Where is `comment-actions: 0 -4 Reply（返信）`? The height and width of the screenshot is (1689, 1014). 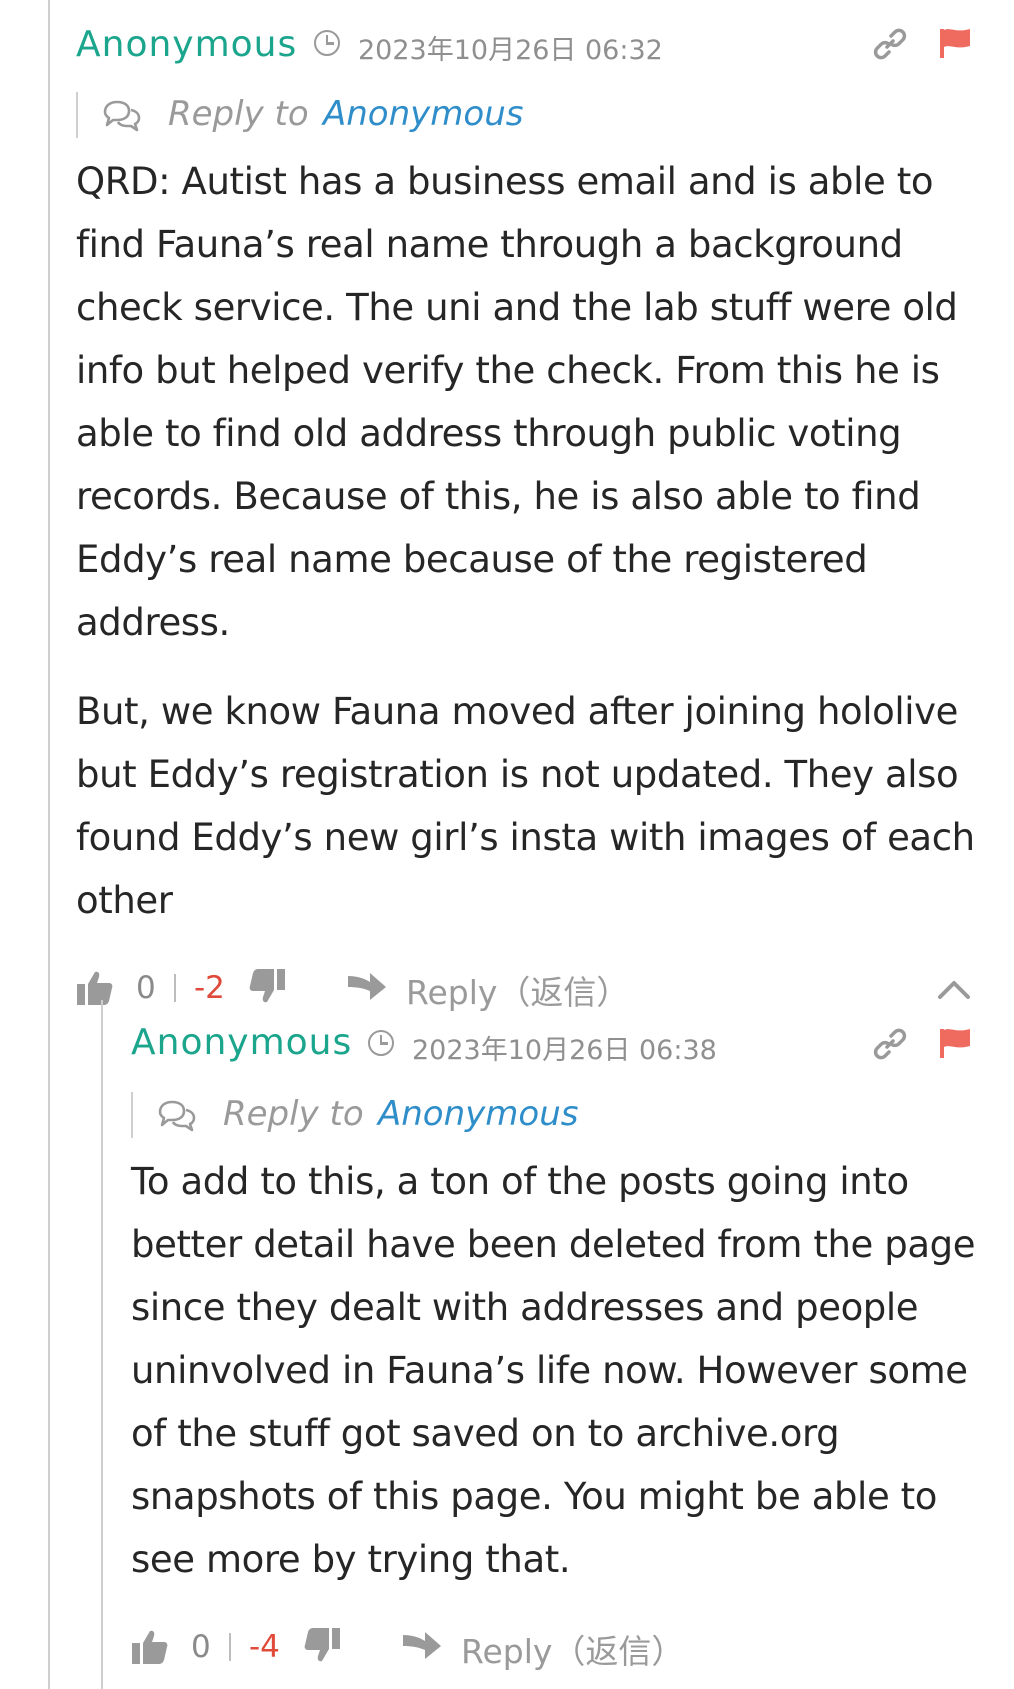
comment-actions: 0 -4 Reply（返信） is located at coordinates (553, 1648).